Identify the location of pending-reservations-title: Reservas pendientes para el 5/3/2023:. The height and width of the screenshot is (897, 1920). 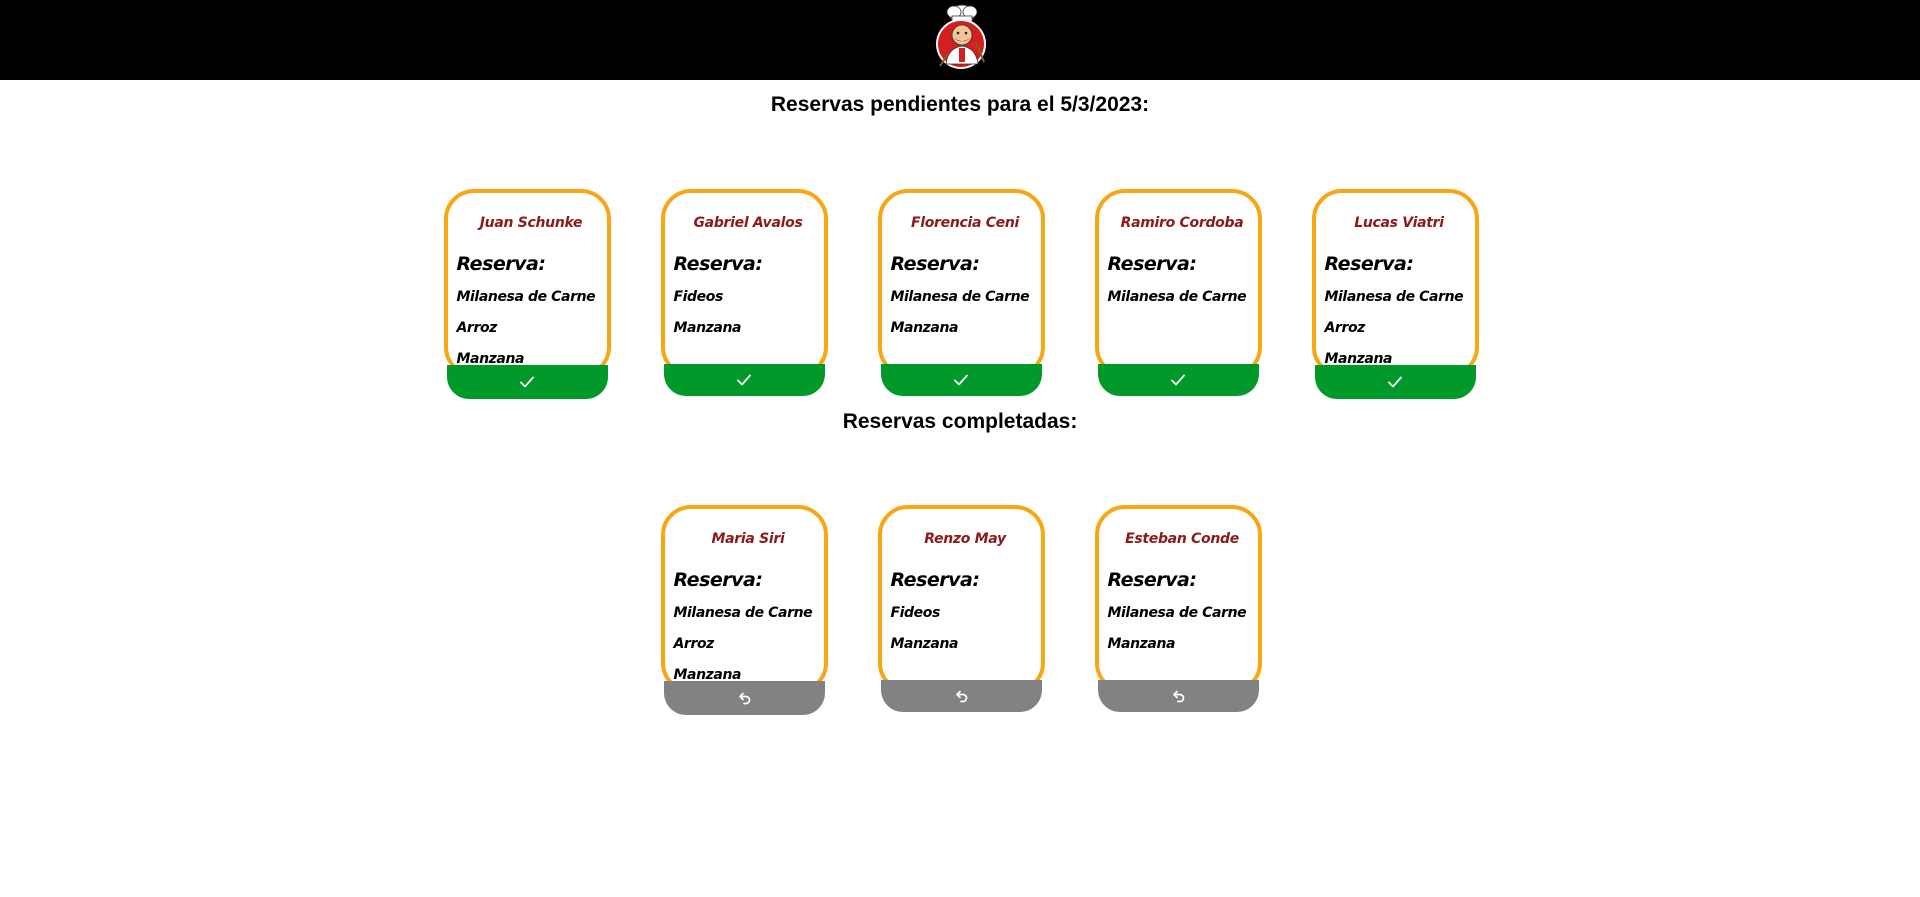
(960, 104).